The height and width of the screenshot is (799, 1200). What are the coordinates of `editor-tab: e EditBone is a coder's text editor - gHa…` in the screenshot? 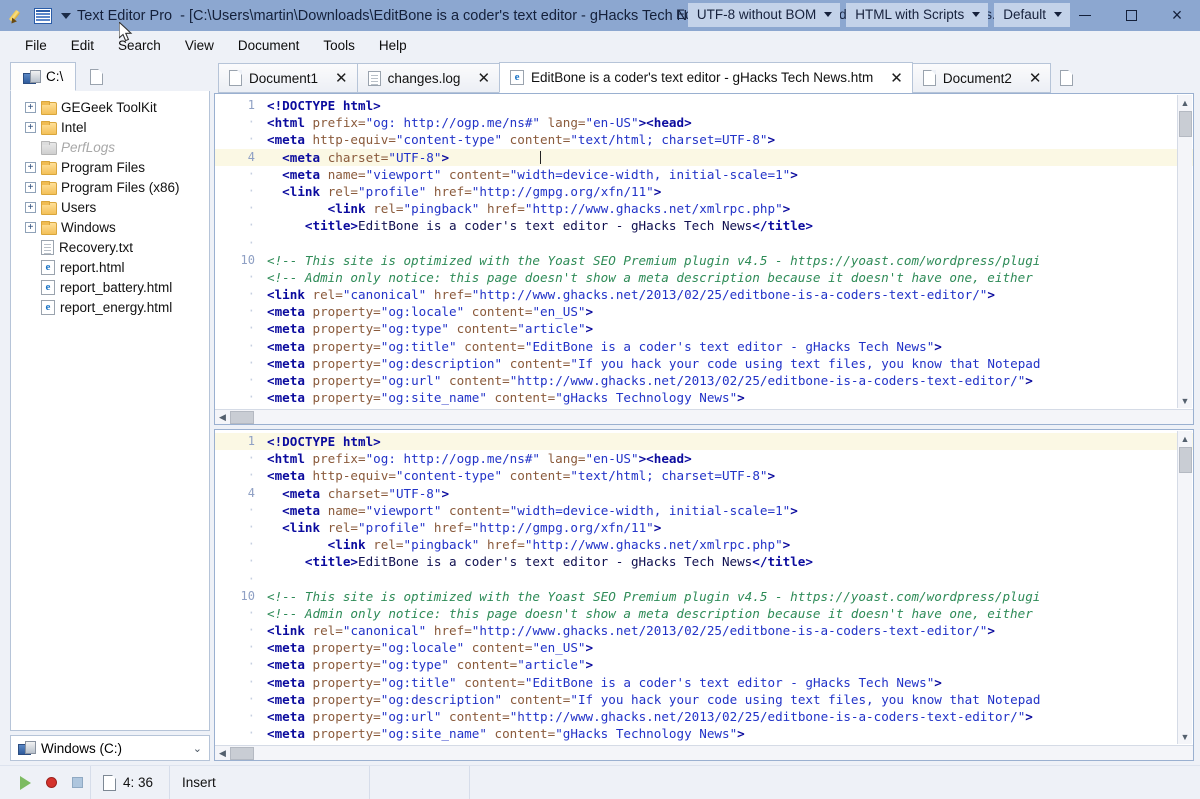 It's located at (706, 77).